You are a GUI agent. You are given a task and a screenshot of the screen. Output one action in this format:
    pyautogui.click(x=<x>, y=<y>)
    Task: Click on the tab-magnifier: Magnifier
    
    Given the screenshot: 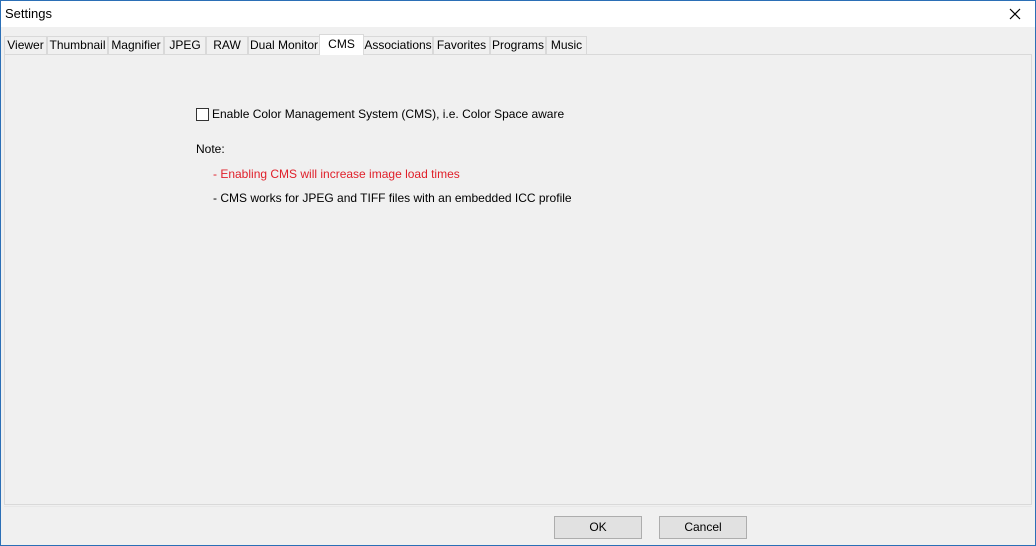 What is the action you would take?
    pyautogui.click(x=136, y=45)
    